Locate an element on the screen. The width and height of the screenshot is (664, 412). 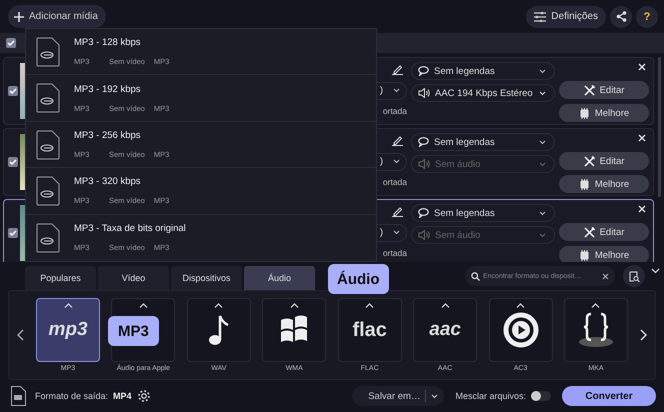
preset-title: MP3 - 128 kbps is located at coordinates (108, 42).